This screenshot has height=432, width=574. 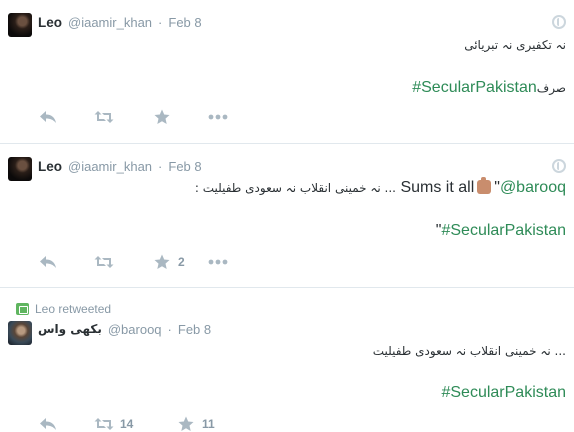 I want to click on favorite-button, so click(x=180, y=117).